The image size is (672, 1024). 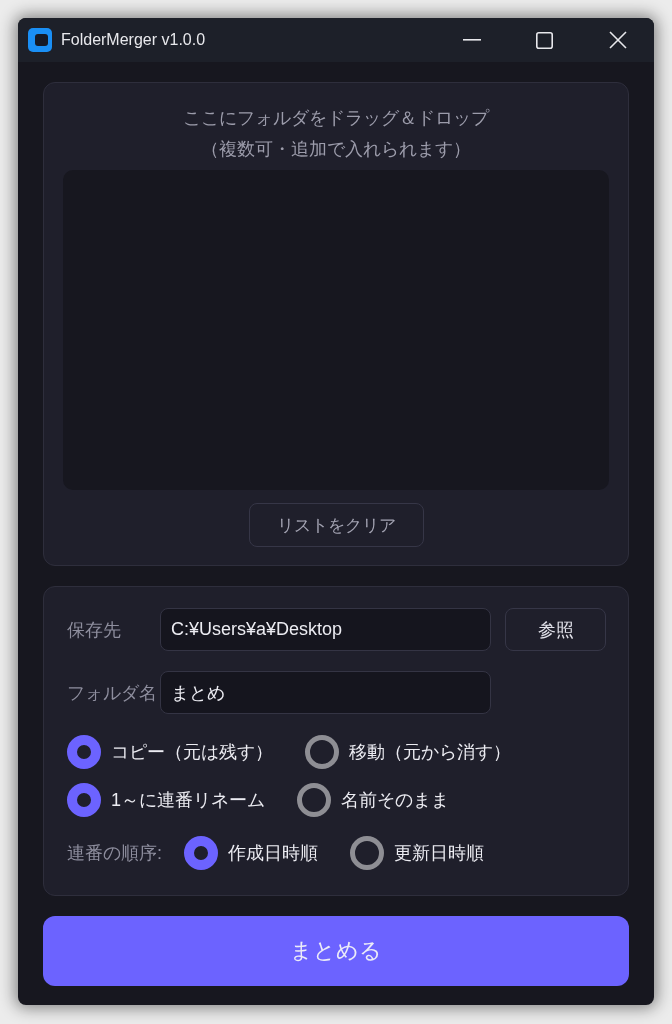 What do you see at coordinates (555, 629) in the screenshot?
I see `browse-button: 参照` at bounding box center [555, 629].